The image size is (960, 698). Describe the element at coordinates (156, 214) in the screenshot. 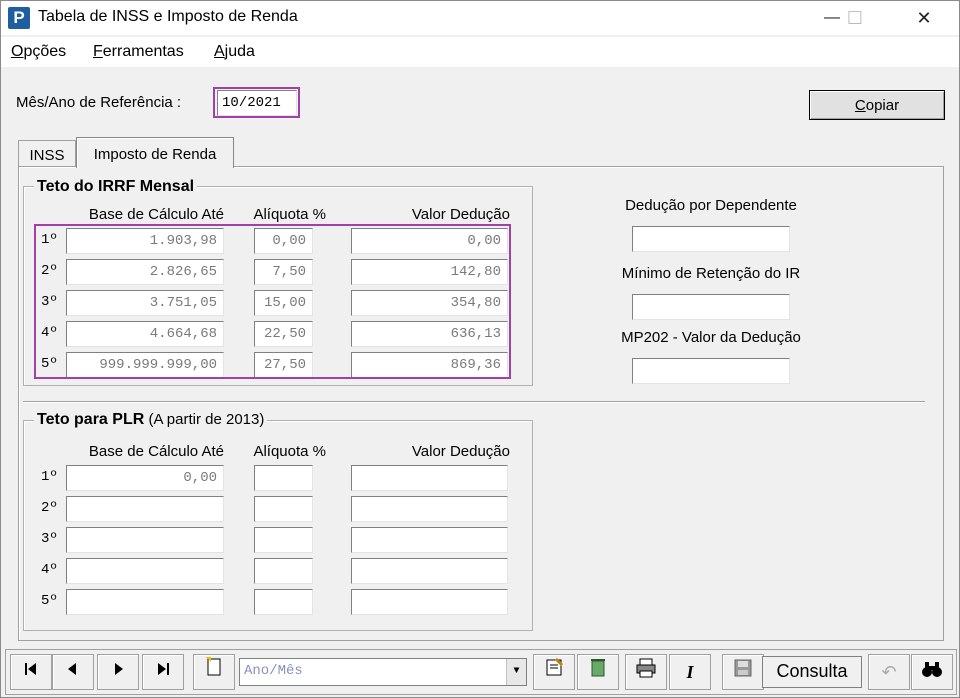

I see `irrf-header-base: Base de Cálculo Até` at that location.